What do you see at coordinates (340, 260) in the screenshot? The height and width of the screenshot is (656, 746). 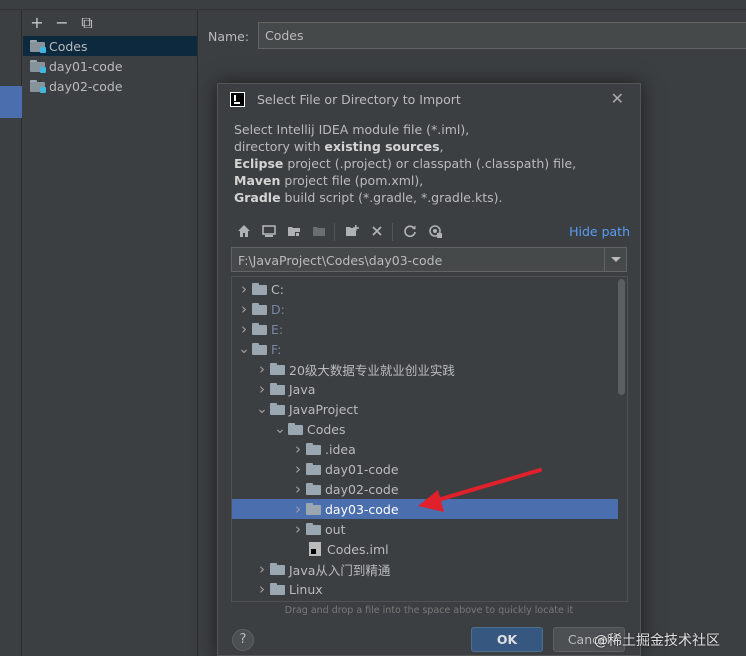 I see `path-value: F:\JavaProject\Codes\day03-code` at bounding box center [340, 260].